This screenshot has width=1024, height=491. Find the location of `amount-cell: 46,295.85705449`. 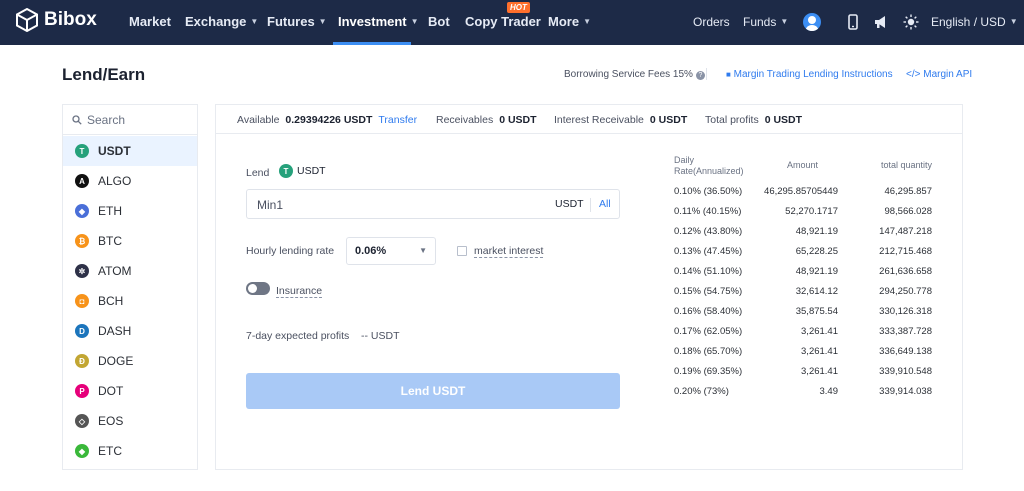

amount-cell: 46,295.85705449 is located at coordinates (801, 191).